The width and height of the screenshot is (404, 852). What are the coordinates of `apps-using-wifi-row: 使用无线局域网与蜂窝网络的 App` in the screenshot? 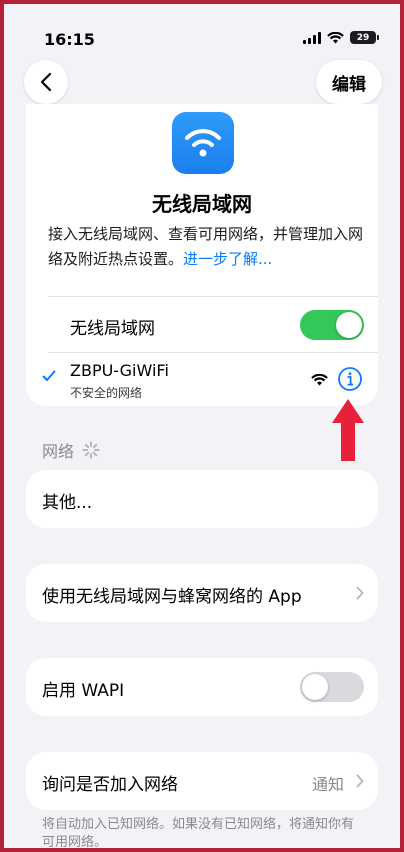 It's located at (202, 593).